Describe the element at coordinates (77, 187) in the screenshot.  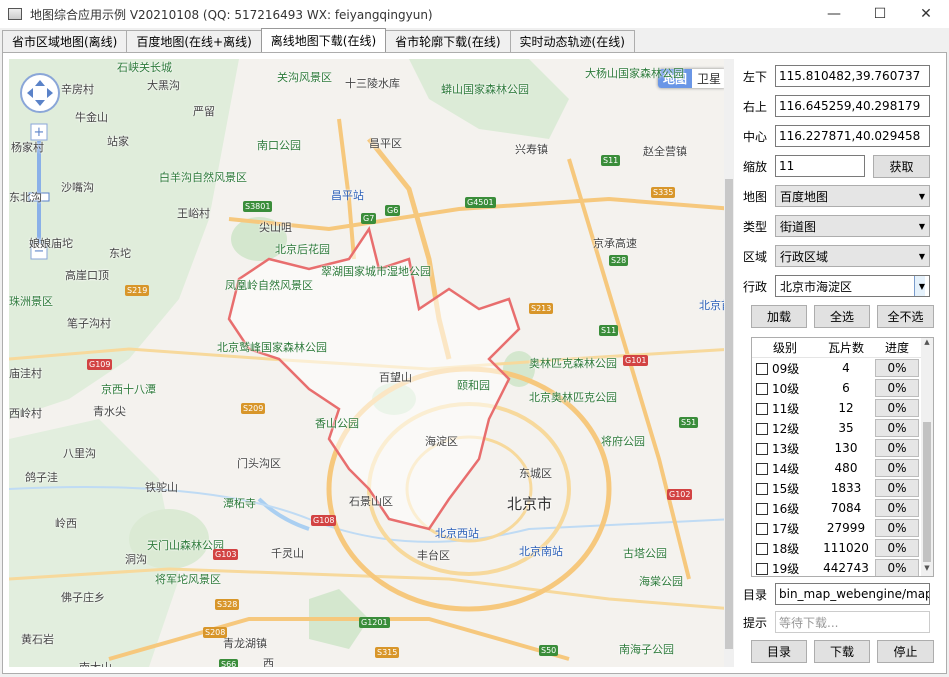
I see `map-label: 沙嘴沟` at that location.